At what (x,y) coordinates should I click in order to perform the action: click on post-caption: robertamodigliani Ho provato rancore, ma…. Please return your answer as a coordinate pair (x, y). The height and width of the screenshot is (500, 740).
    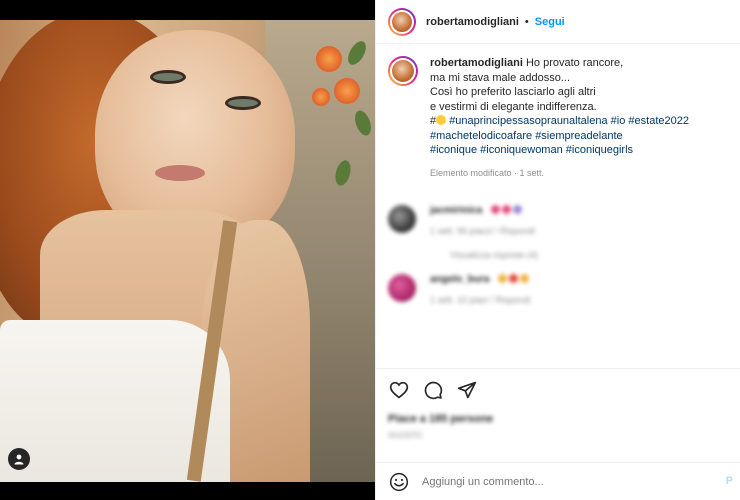
    Looking at the image, I should click on (558, 118).